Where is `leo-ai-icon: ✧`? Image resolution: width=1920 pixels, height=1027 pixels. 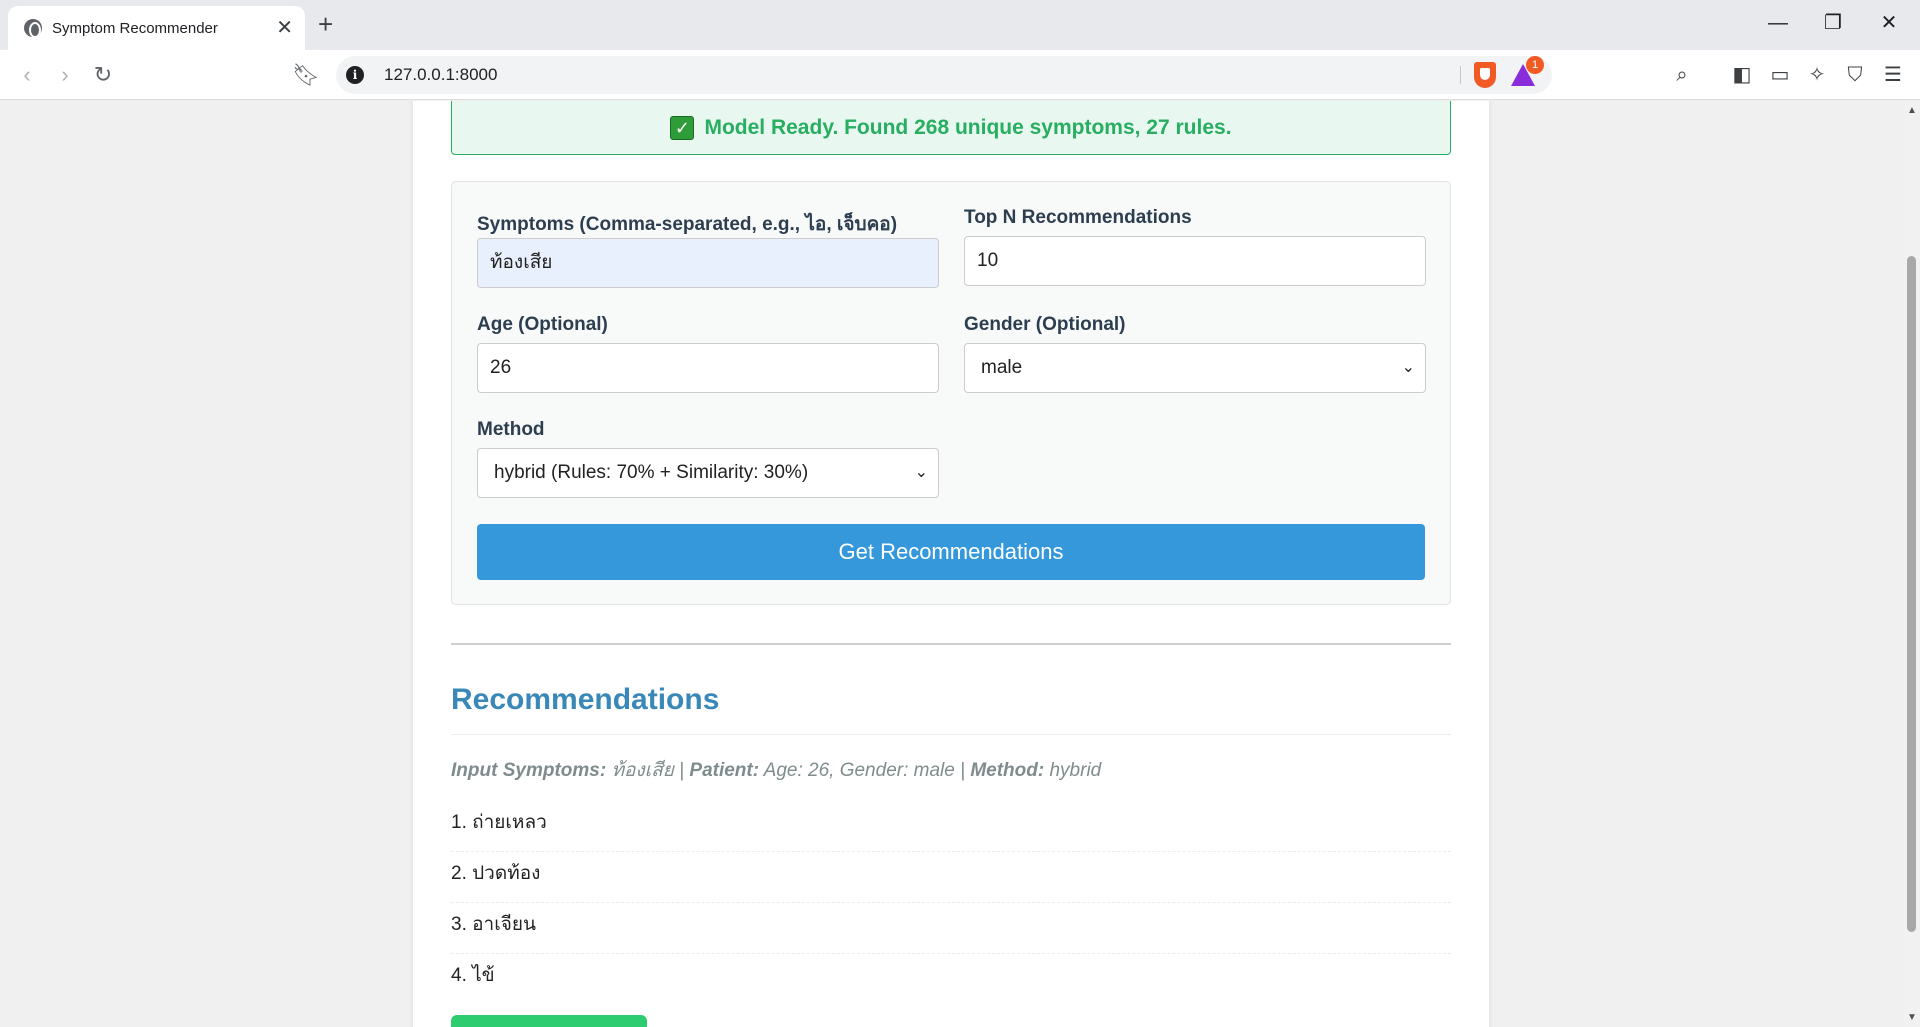
leo-ai-icon: ✧ is located at coordinates (1817, 75).